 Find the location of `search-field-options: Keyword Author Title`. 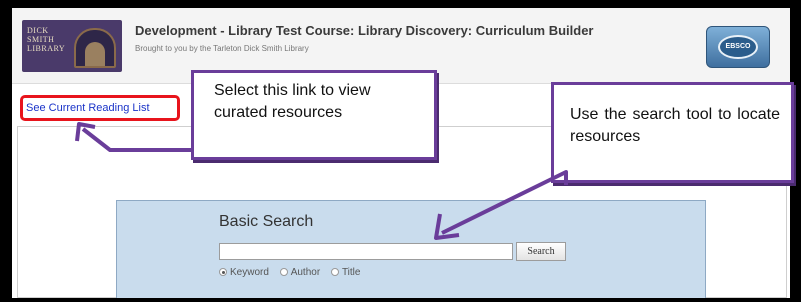

search-field-options: Keyword Author Title is located at coordinates (293, 272).